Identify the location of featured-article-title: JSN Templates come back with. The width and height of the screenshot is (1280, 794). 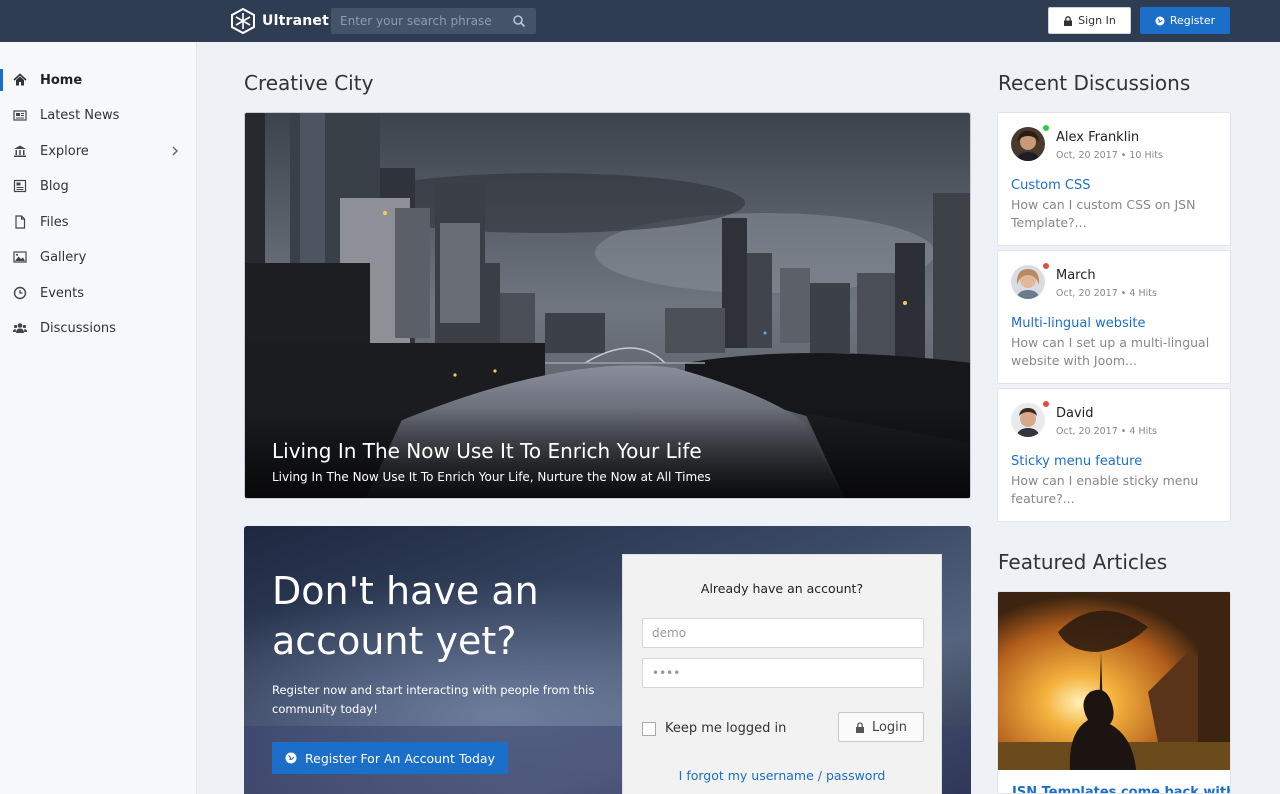
(1121, 789).